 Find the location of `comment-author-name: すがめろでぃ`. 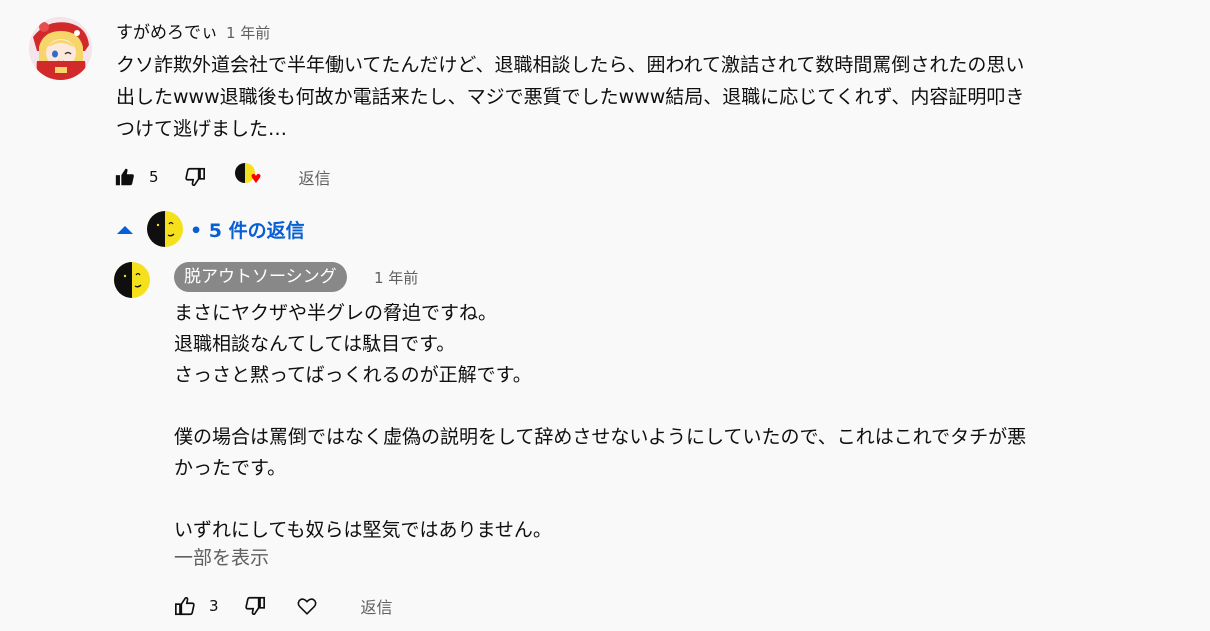

comment-author-name: すがめろでぃ is located at coordinates (167, 33).